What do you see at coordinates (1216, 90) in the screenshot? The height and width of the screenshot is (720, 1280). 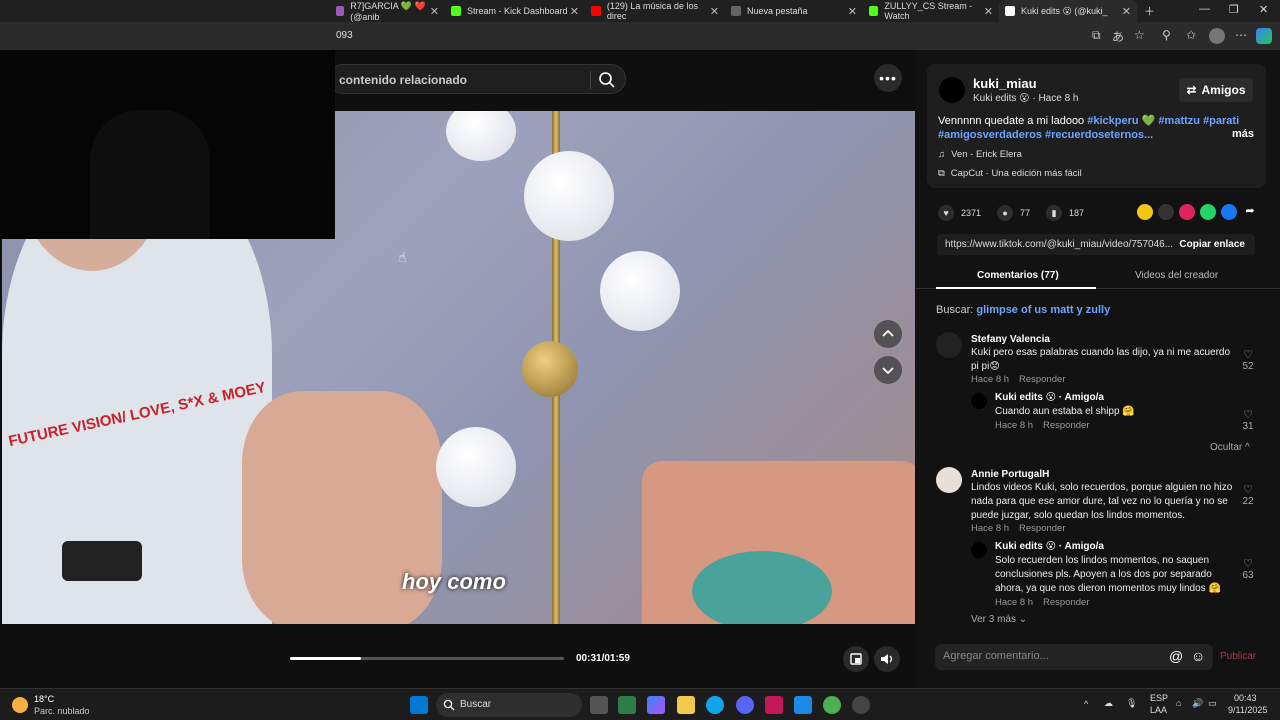 I see `friends-button: ⇄ Amigos` at bounding box center [1216, 90].